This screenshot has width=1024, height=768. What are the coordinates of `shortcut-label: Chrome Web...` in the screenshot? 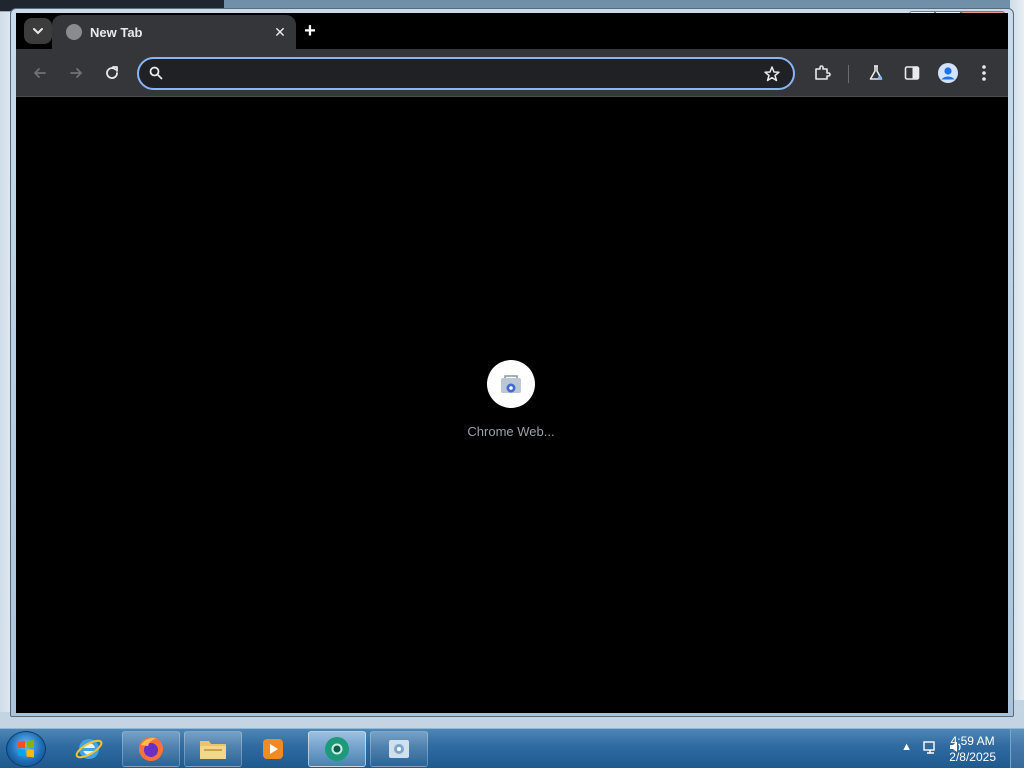 It's located at (511, 431).